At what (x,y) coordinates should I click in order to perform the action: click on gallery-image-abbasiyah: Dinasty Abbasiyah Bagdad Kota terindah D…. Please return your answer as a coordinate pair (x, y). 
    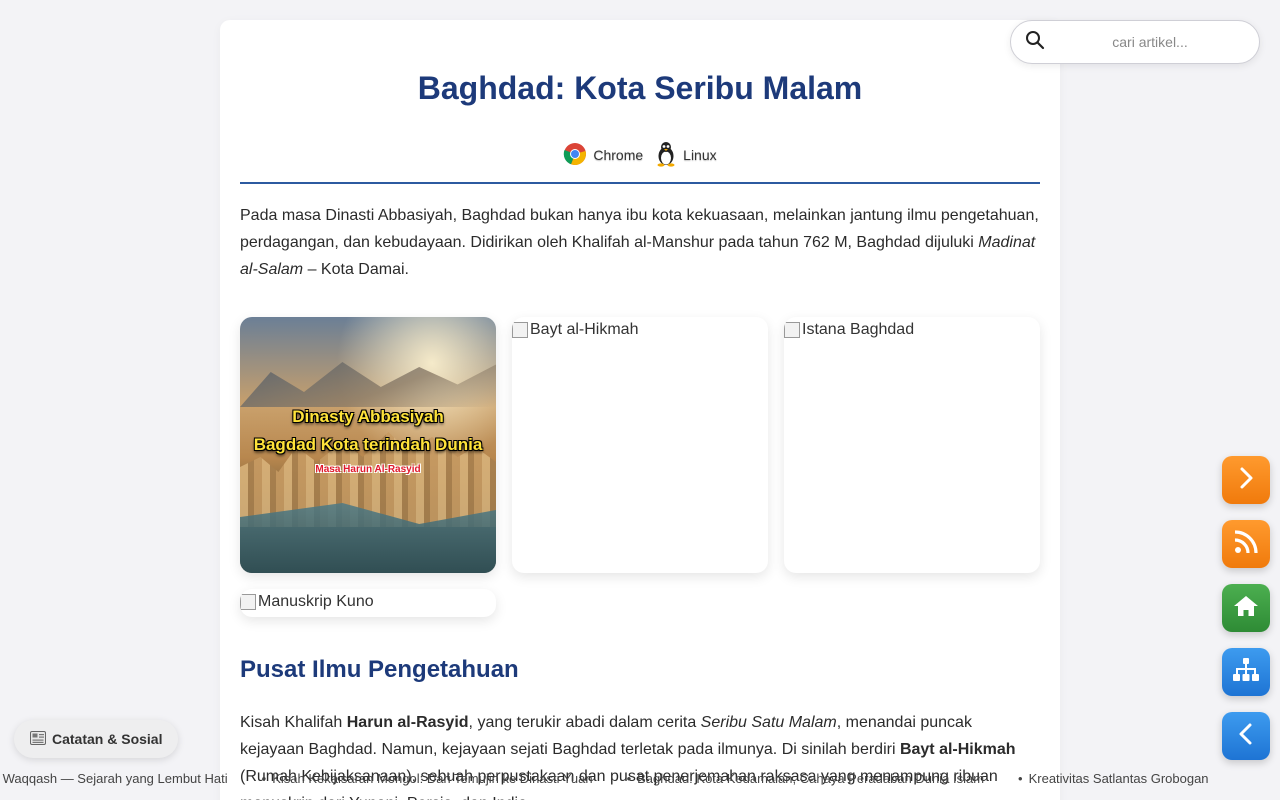
    Looking at the image, I should click on (368, 445).